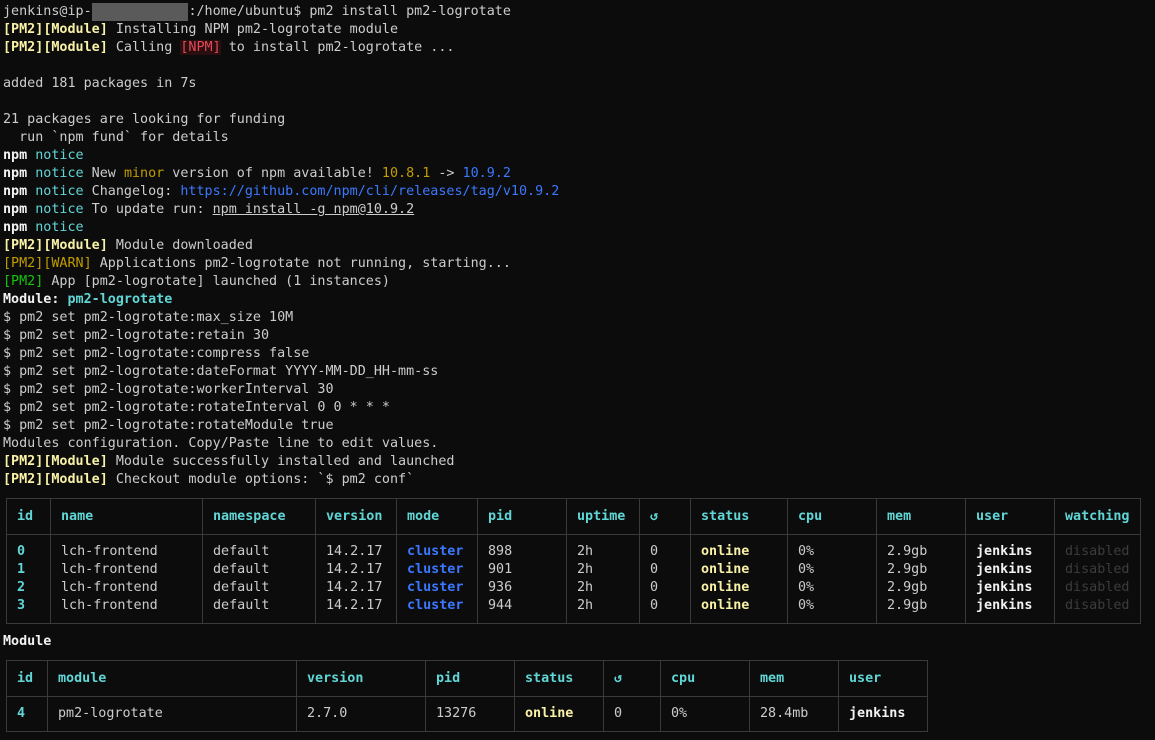  I want to click on warn-tag: [WARN], so click(67, 263).